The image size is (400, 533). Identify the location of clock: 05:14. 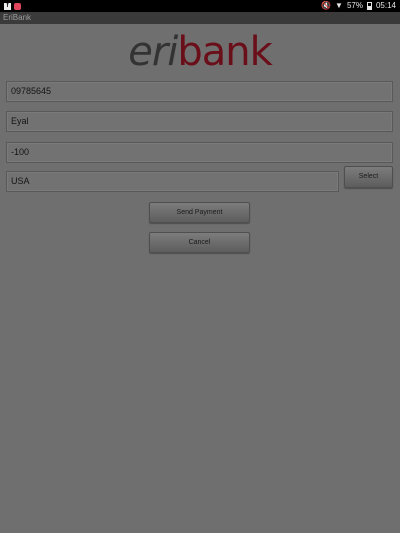
(385, 5).